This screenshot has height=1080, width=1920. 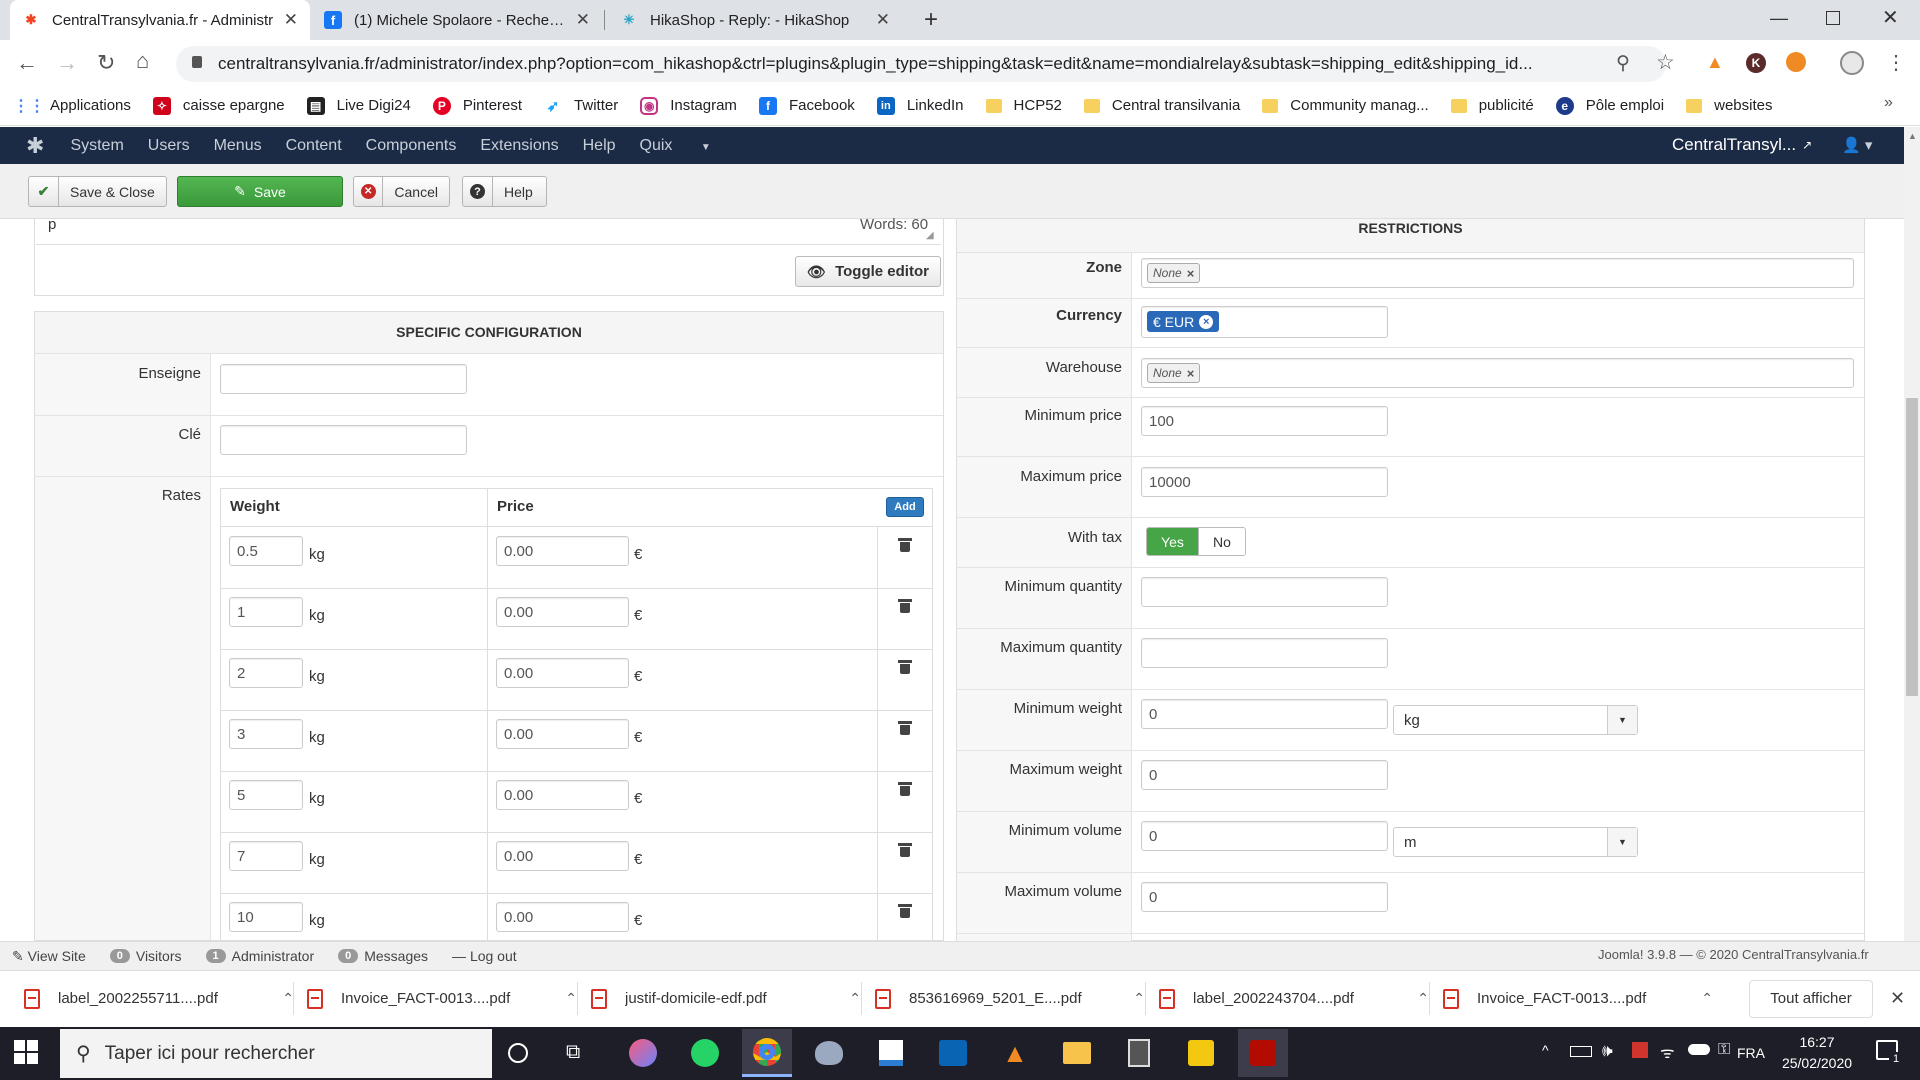 I want to click on bookmark-applications: ⋮⋮ Applications, so click(x=72, y=106).